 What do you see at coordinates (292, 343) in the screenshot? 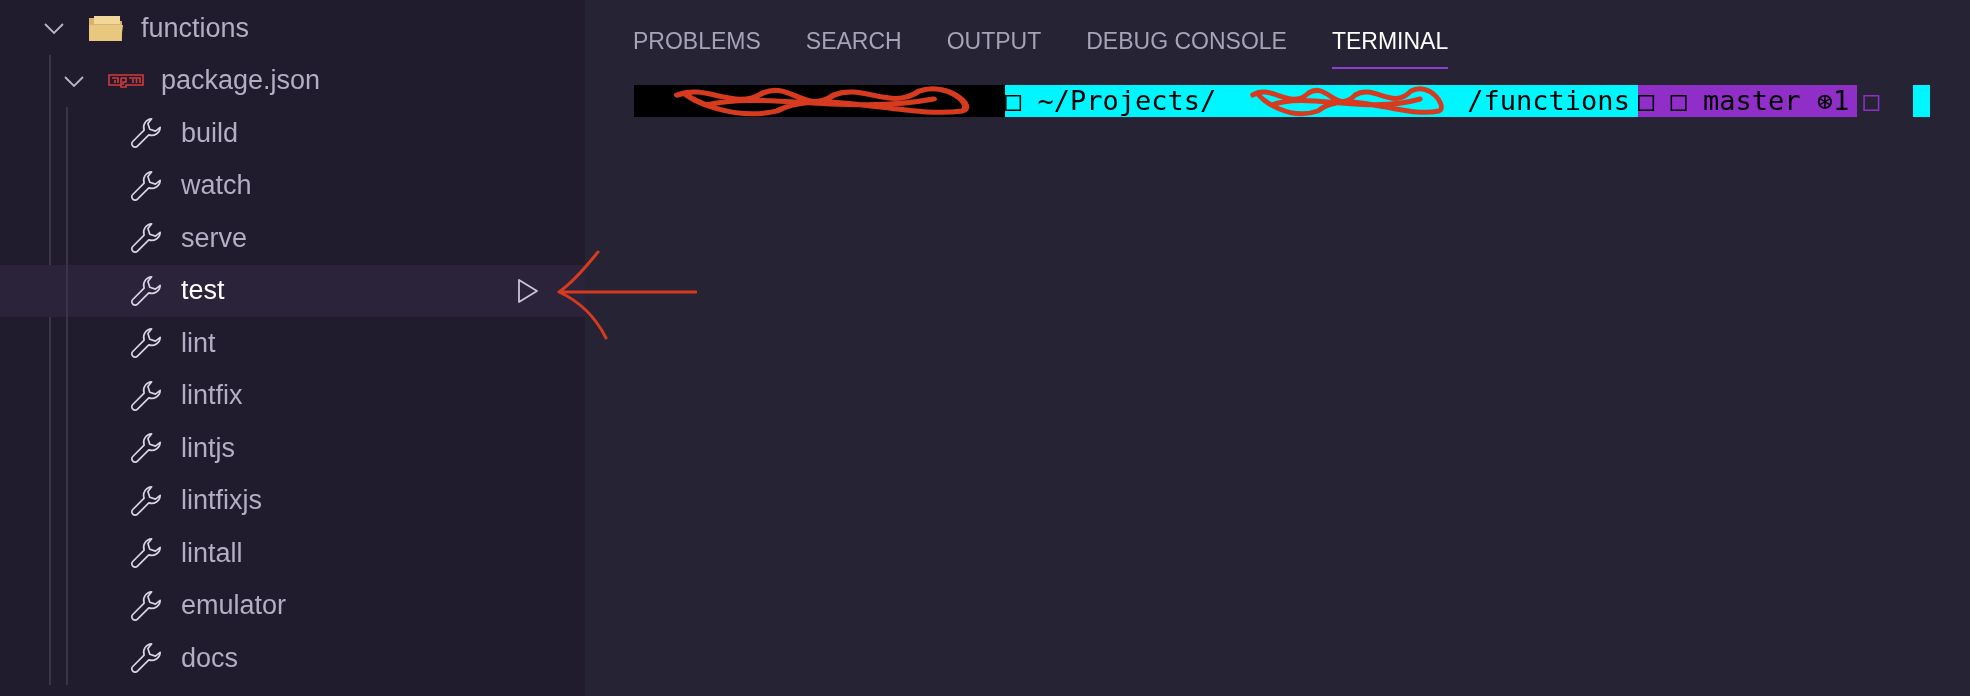
I see `tree-row: lint` at bounding box center [292, 343].